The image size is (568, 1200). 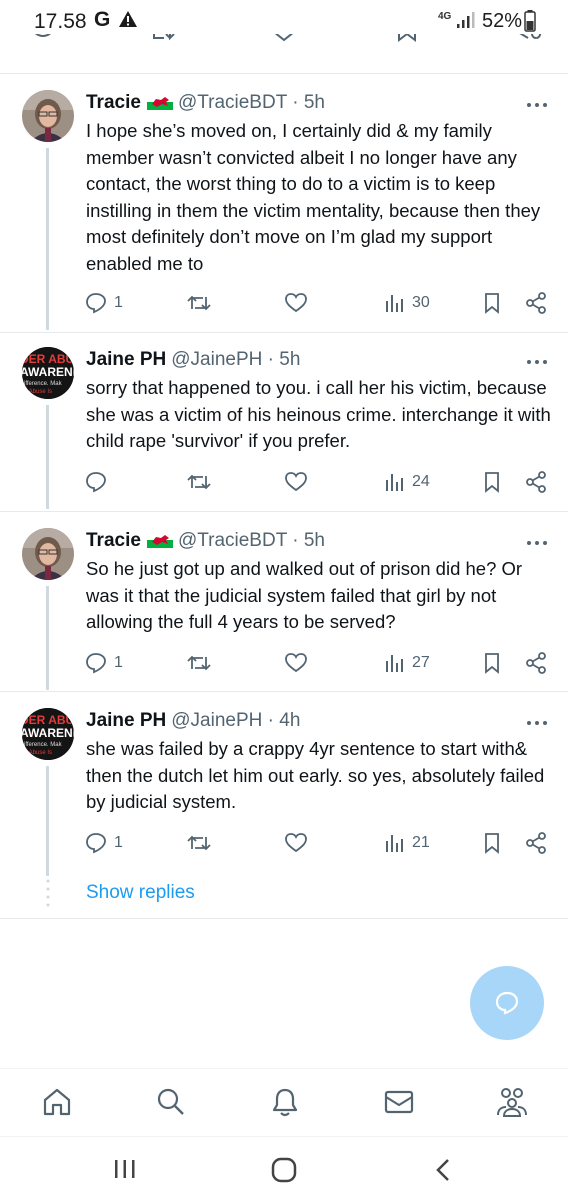 What do you see at coordinates (319, 303) in the screenshot?
I see `tweet-actions: 1 30` at bounding box center [319, 303].